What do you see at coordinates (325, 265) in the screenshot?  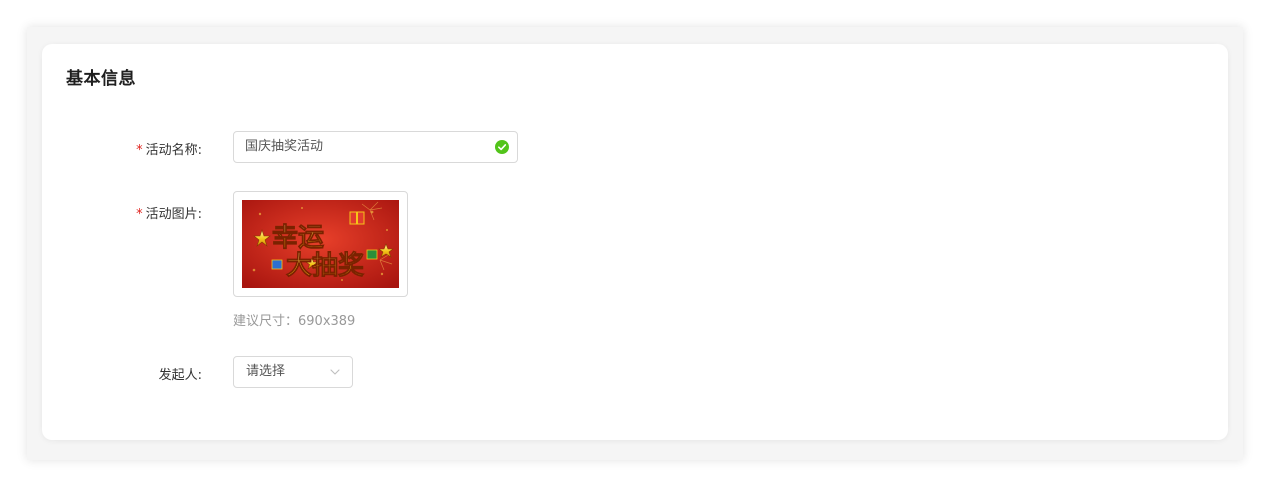 I see `banner-text-line2: 大抽奖` at bounding box center [325, 265].